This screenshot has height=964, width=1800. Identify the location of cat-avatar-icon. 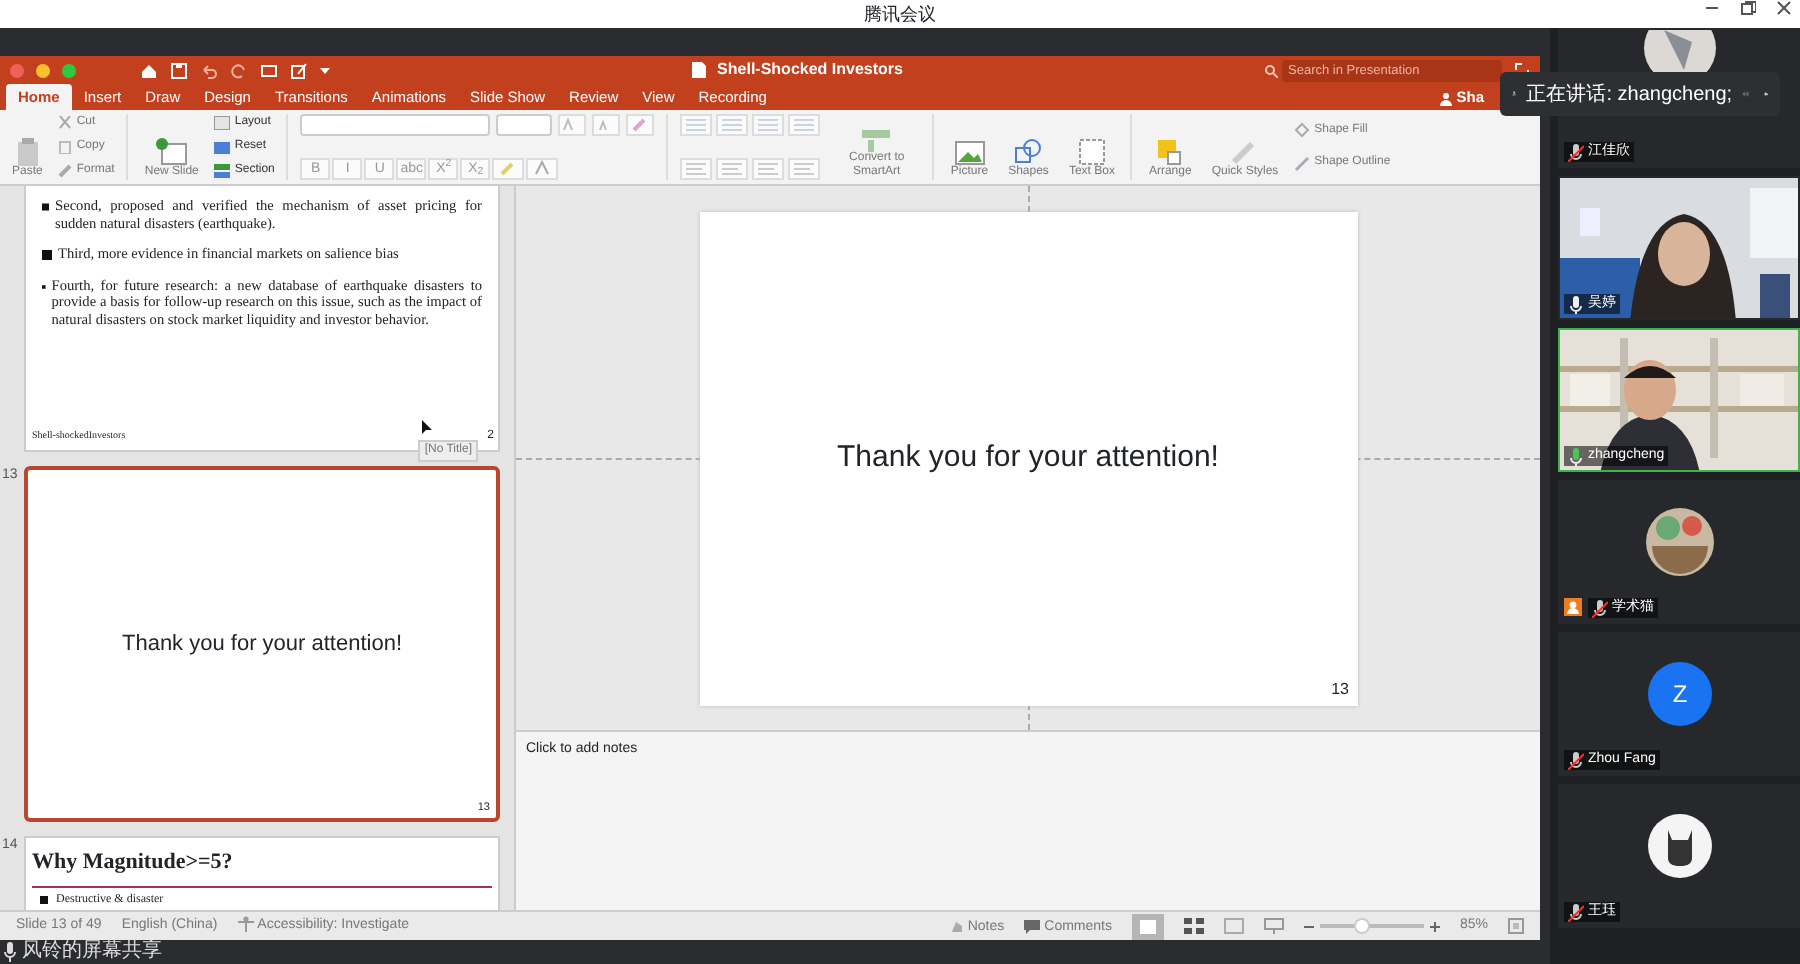
(1680, 846).